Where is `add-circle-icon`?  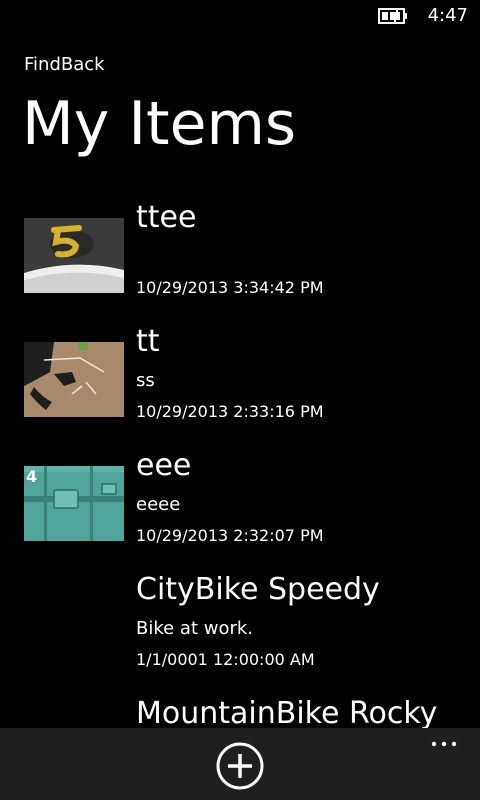 add-circle-icon is located at coordinates (240, 766).